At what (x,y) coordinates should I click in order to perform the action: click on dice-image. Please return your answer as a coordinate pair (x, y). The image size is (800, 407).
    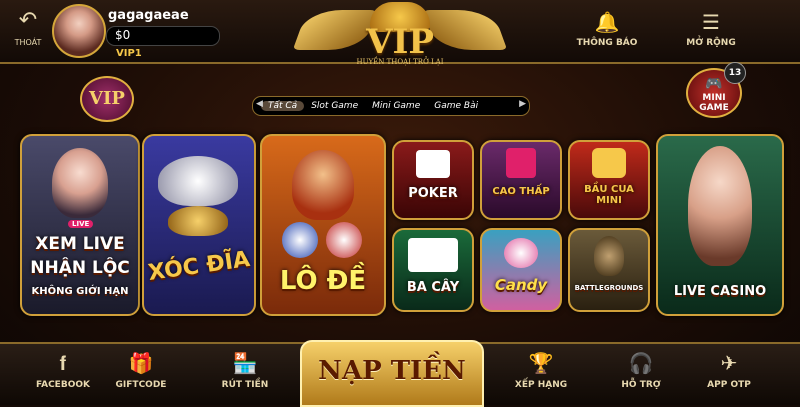
    Looking at the image, I should click on (609, 163).